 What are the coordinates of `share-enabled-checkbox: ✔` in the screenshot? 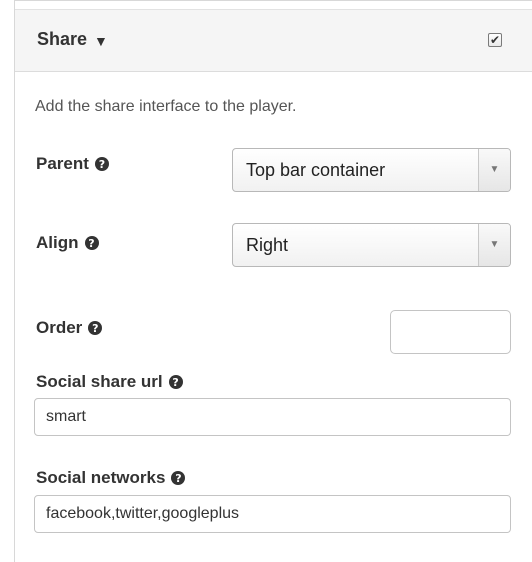 It's located at (495, 40).